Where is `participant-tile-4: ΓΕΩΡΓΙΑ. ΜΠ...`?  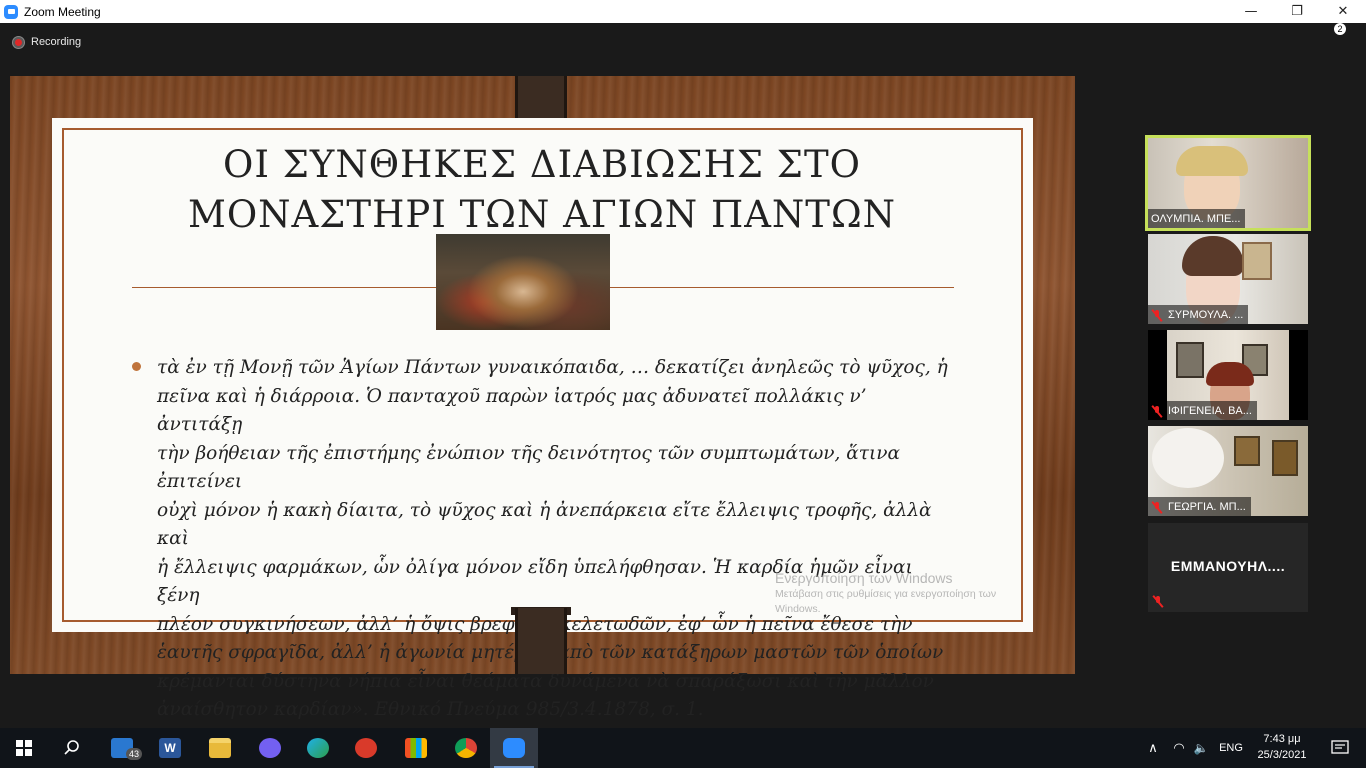
participant-tile-4: ΓΕΩΡΓΙΑ. ΜΠ... is located at coordinates (1228, 471).